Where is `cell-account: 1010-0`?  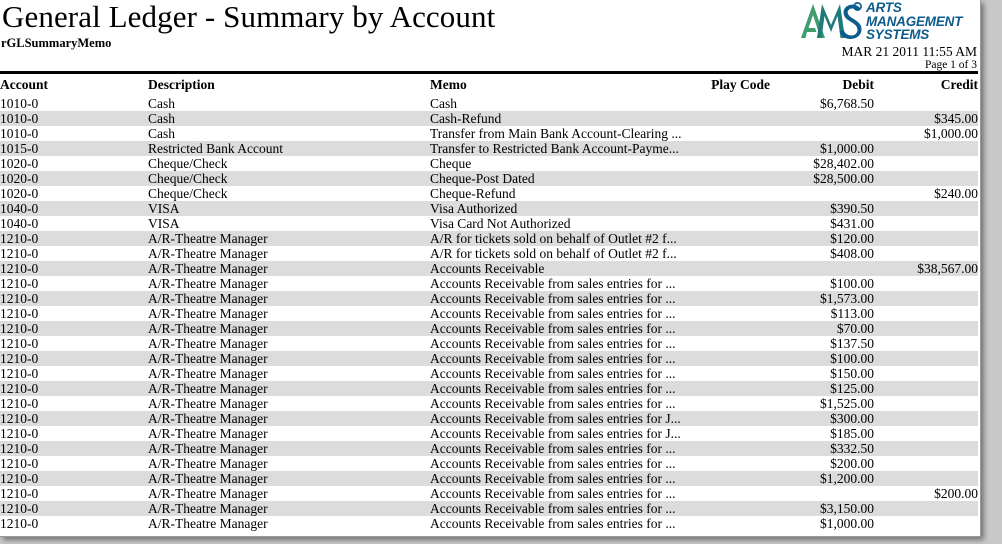
cell-account: 1010-0 is located at coordinates (19, 118).